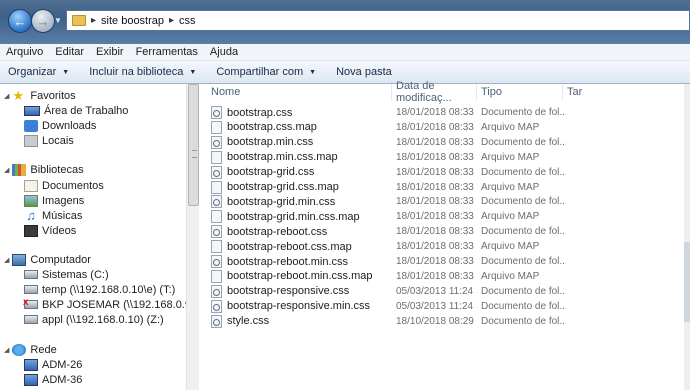 This screenshot has width=690, height=390. What do you see at coordinates (53, 364) in the screenshot?
I see `nav-item-adm-26: ADM-26` at bounding box center [53, 364].